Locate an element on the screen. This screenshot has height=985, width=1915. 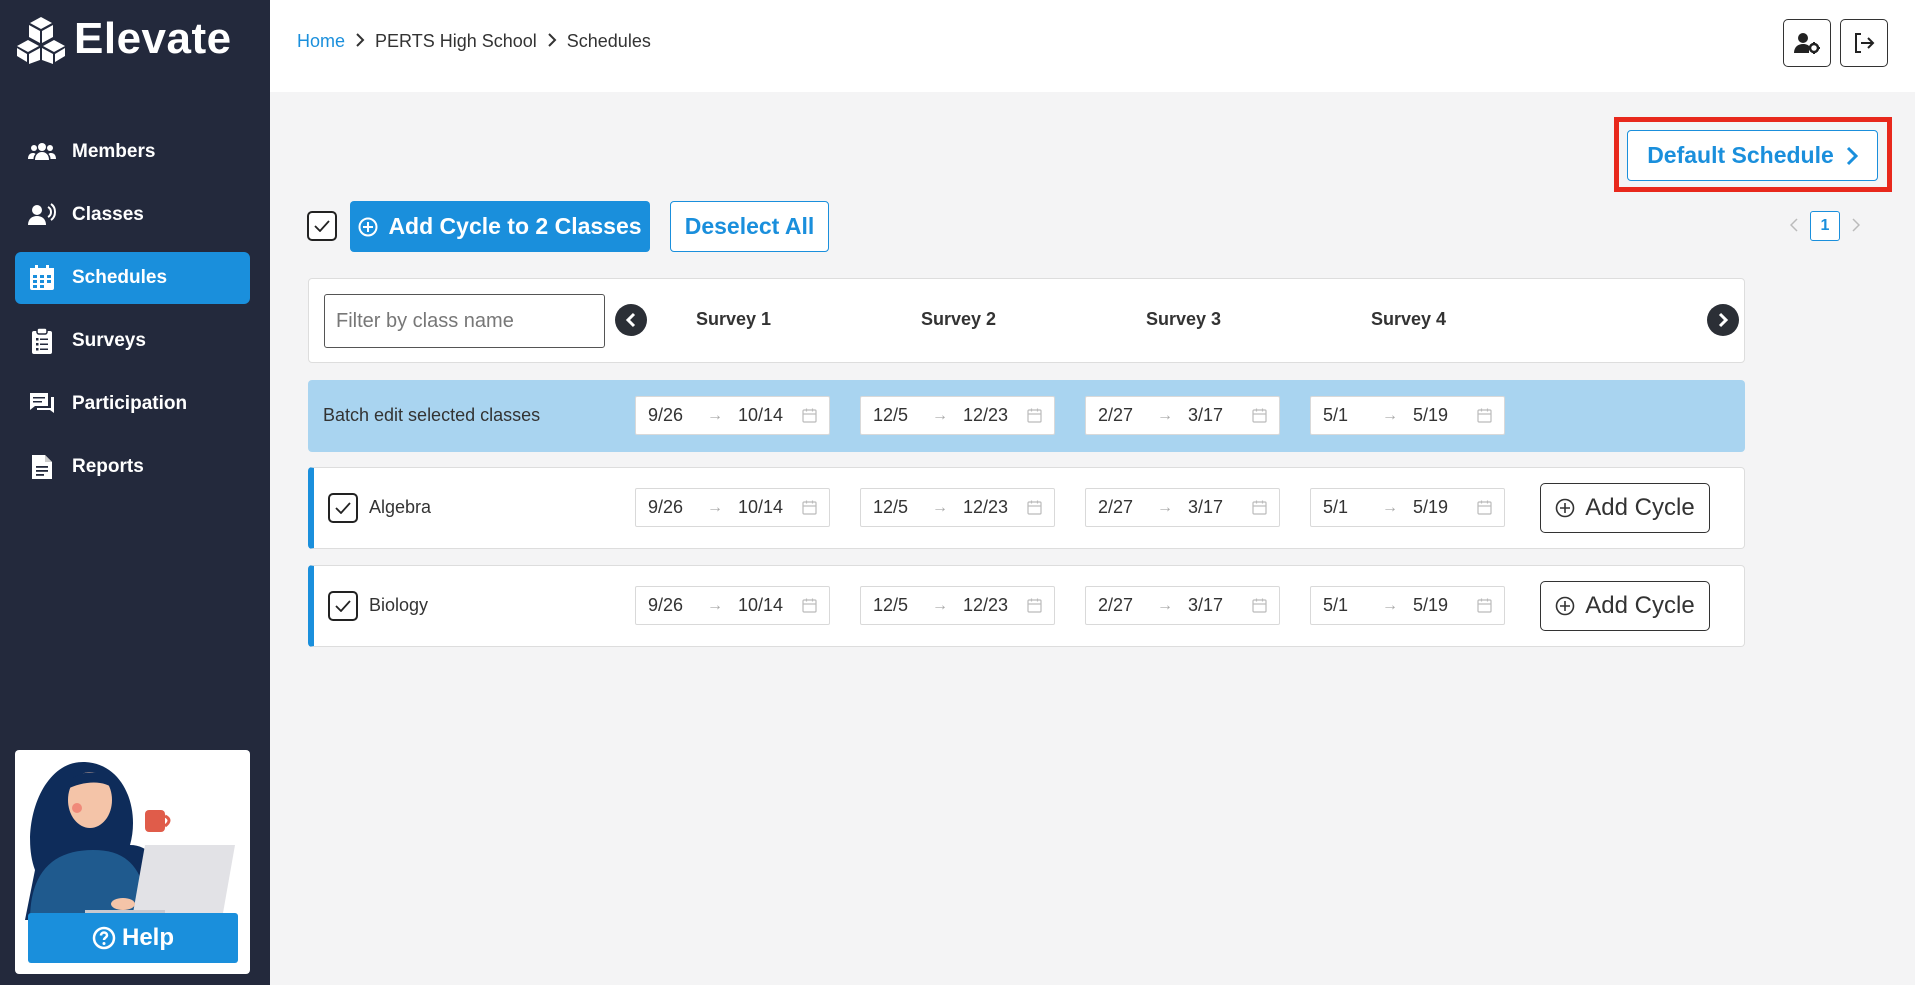
users-icon is located at coordinates (42, 152).